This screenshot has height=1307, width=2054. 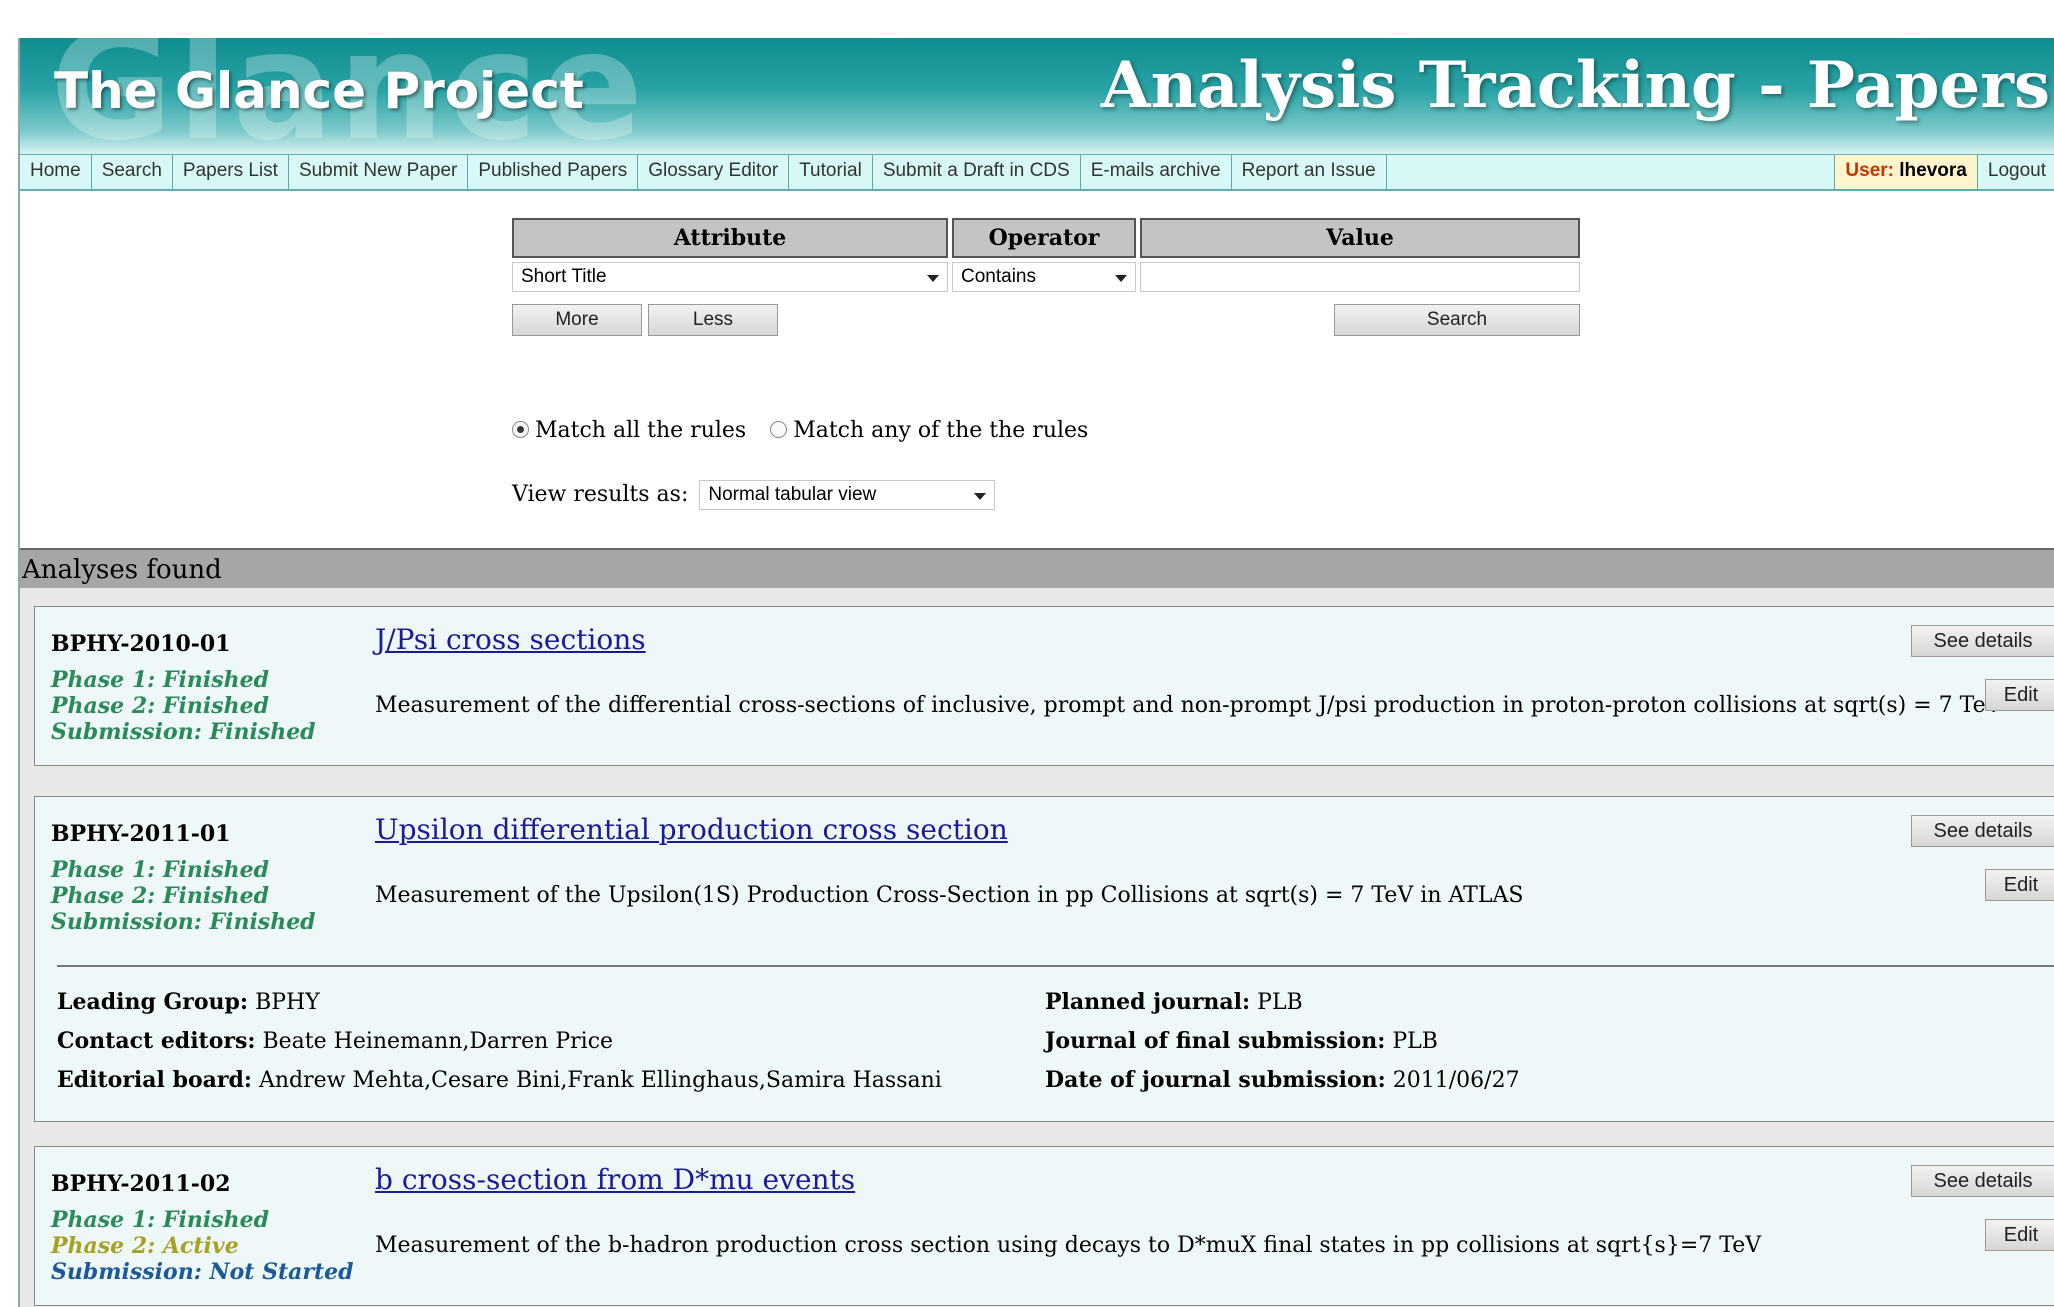 I want to click on attribute-select-value: Short Title, so click(x=564, y=276).